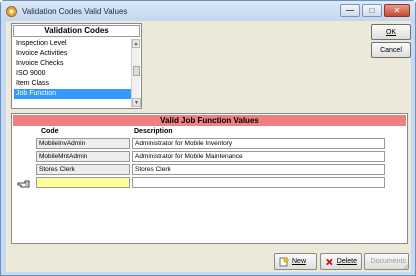 The height and width of the screenshot is (276, 416). Describe the element at coordinates (73, 54) in the screenshot. I see `list-item: Invoice Activities` at that location.